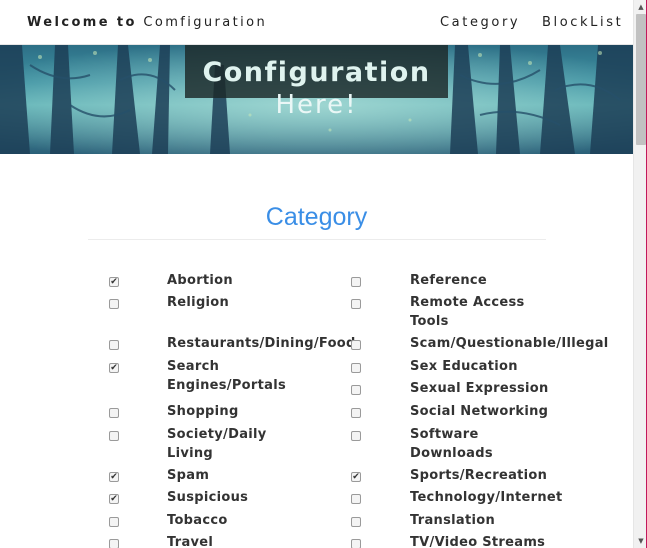 The height and width of the screenshot is (548, 647). Describe the element at coordinates (486, 497) in the screenshot. I see `category-label: Technology/Internet` at that location.